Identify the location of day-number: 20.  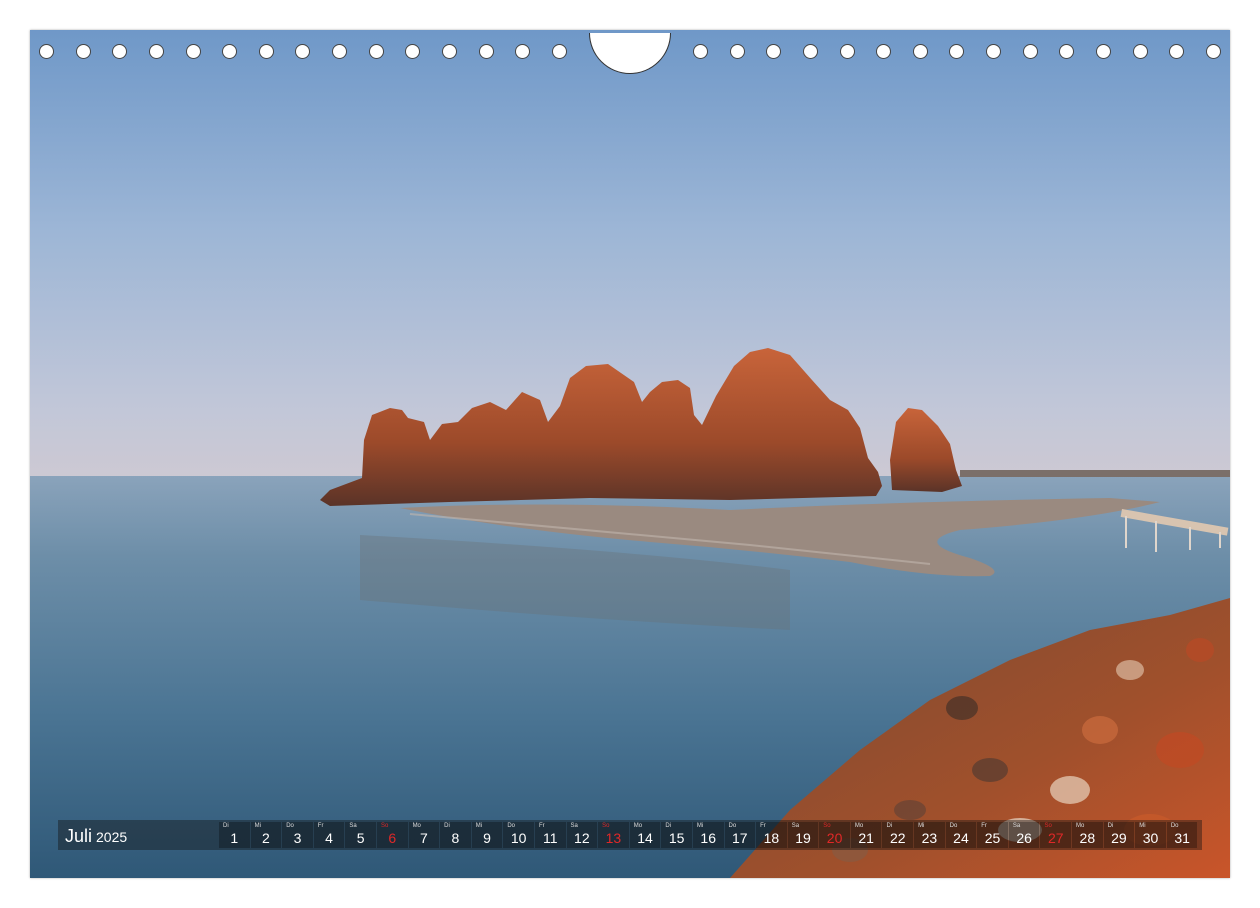
(834, 838).